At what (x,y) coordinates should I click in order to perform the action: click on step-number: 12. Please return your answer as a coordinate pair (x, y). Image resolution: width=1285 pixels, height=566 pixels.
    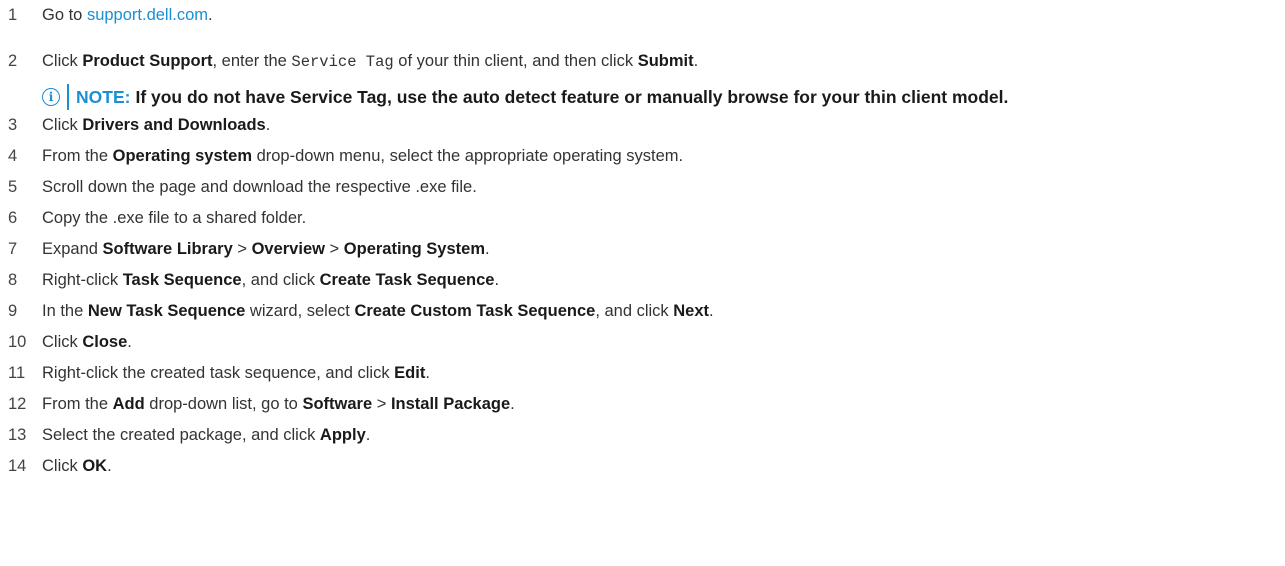
    Looking at the image, I should click on (17, 403).